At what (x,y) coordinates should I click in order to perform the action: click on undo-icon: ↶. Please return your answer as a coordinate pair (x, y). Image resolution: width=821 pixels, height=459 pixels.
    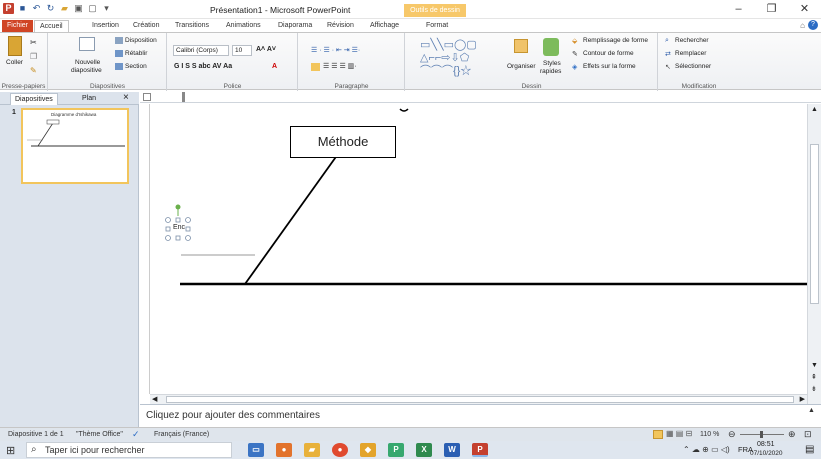
    Looking at the image, I should click on (36, 8).